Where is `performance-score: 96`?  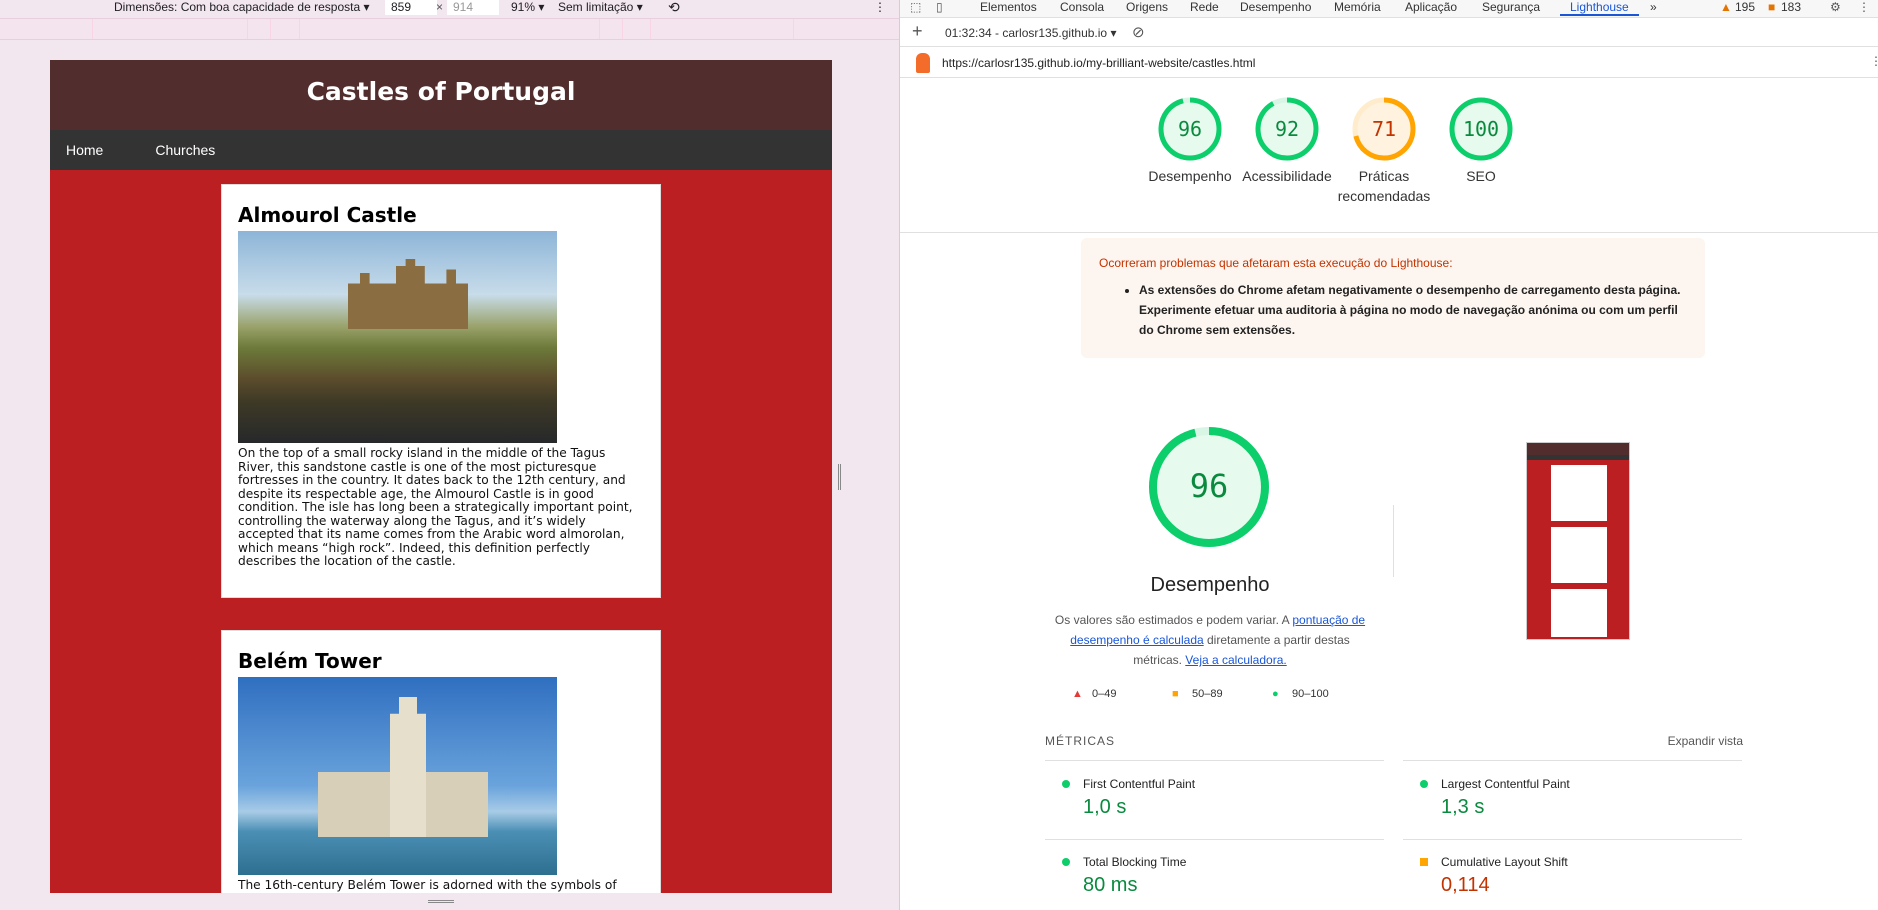
performance-score: 96 is located at coordinates (1209, 486).